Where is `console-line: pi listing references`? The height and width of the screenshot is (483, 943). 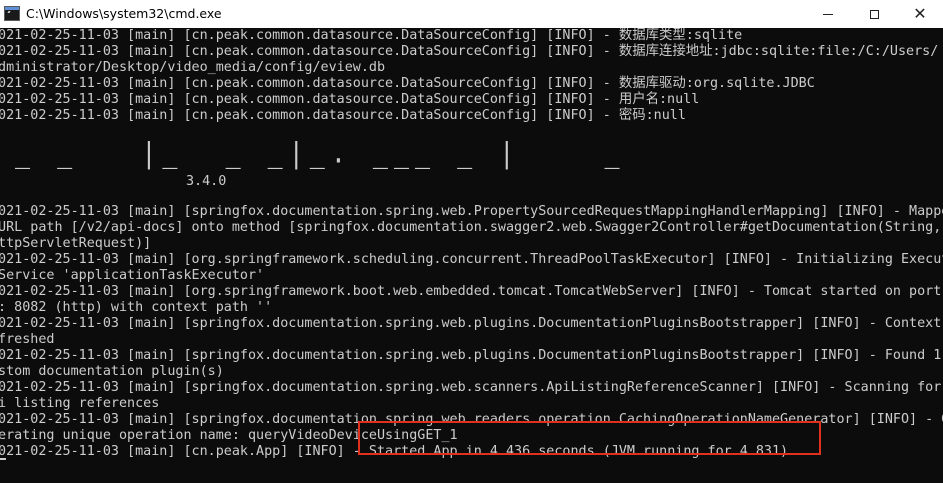
console-line: pi listing references is located at coordinates (80, 403).